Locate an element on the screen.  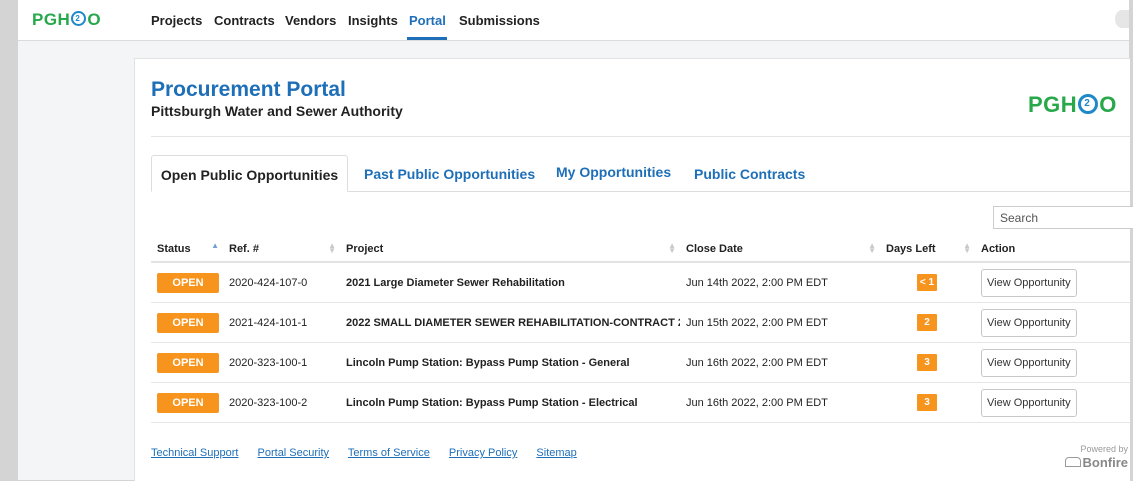
days-left-badge: < 1 is located at coordinates (927, 282).